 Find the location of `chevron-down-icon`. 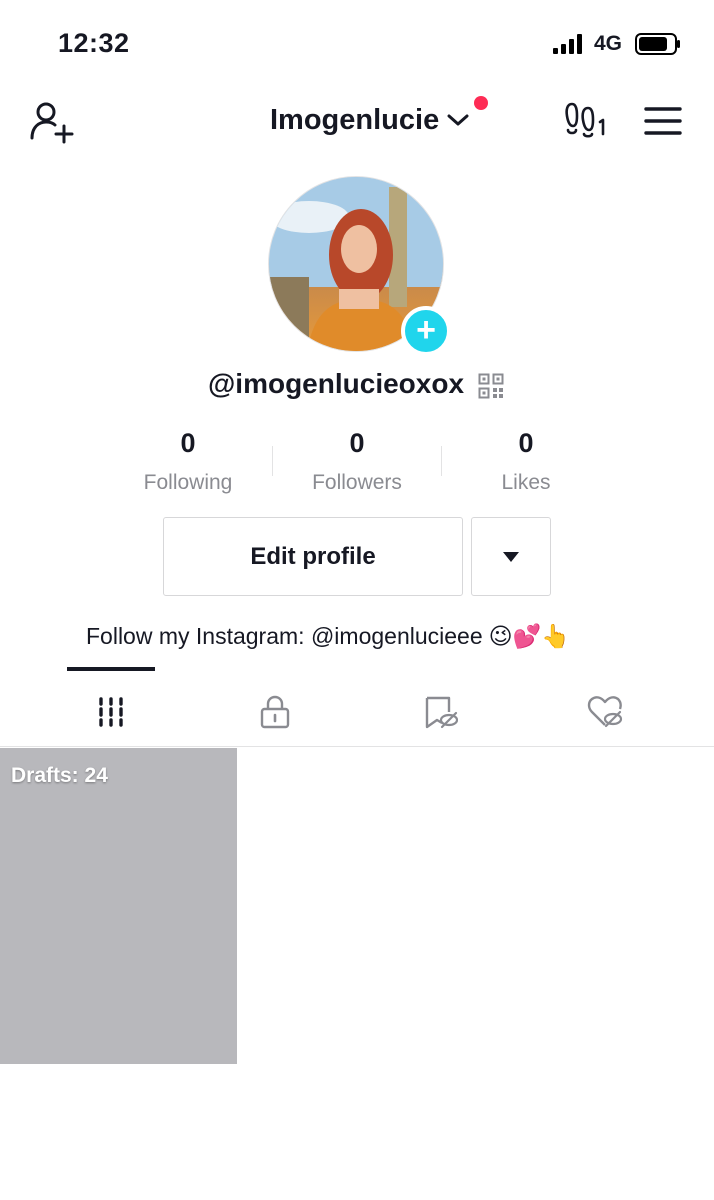

chevron-down-icon is located at coordinates (458, 120).